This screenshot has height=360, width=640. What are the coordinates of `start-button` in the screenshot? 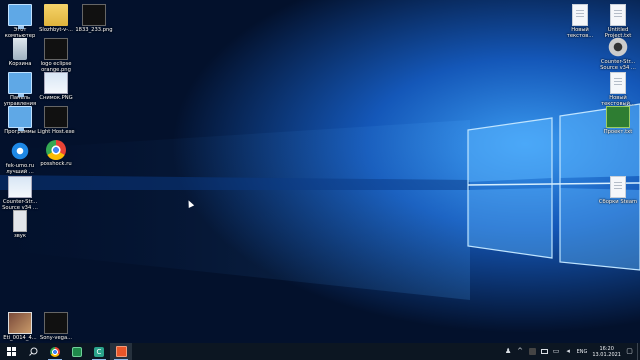 It's located at (11, 351).